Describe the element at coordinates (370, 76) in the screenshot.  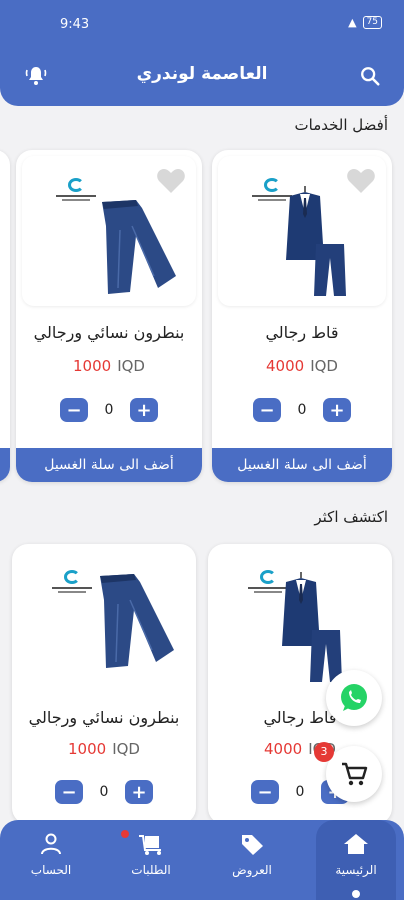
I see `search-icon` at that location.